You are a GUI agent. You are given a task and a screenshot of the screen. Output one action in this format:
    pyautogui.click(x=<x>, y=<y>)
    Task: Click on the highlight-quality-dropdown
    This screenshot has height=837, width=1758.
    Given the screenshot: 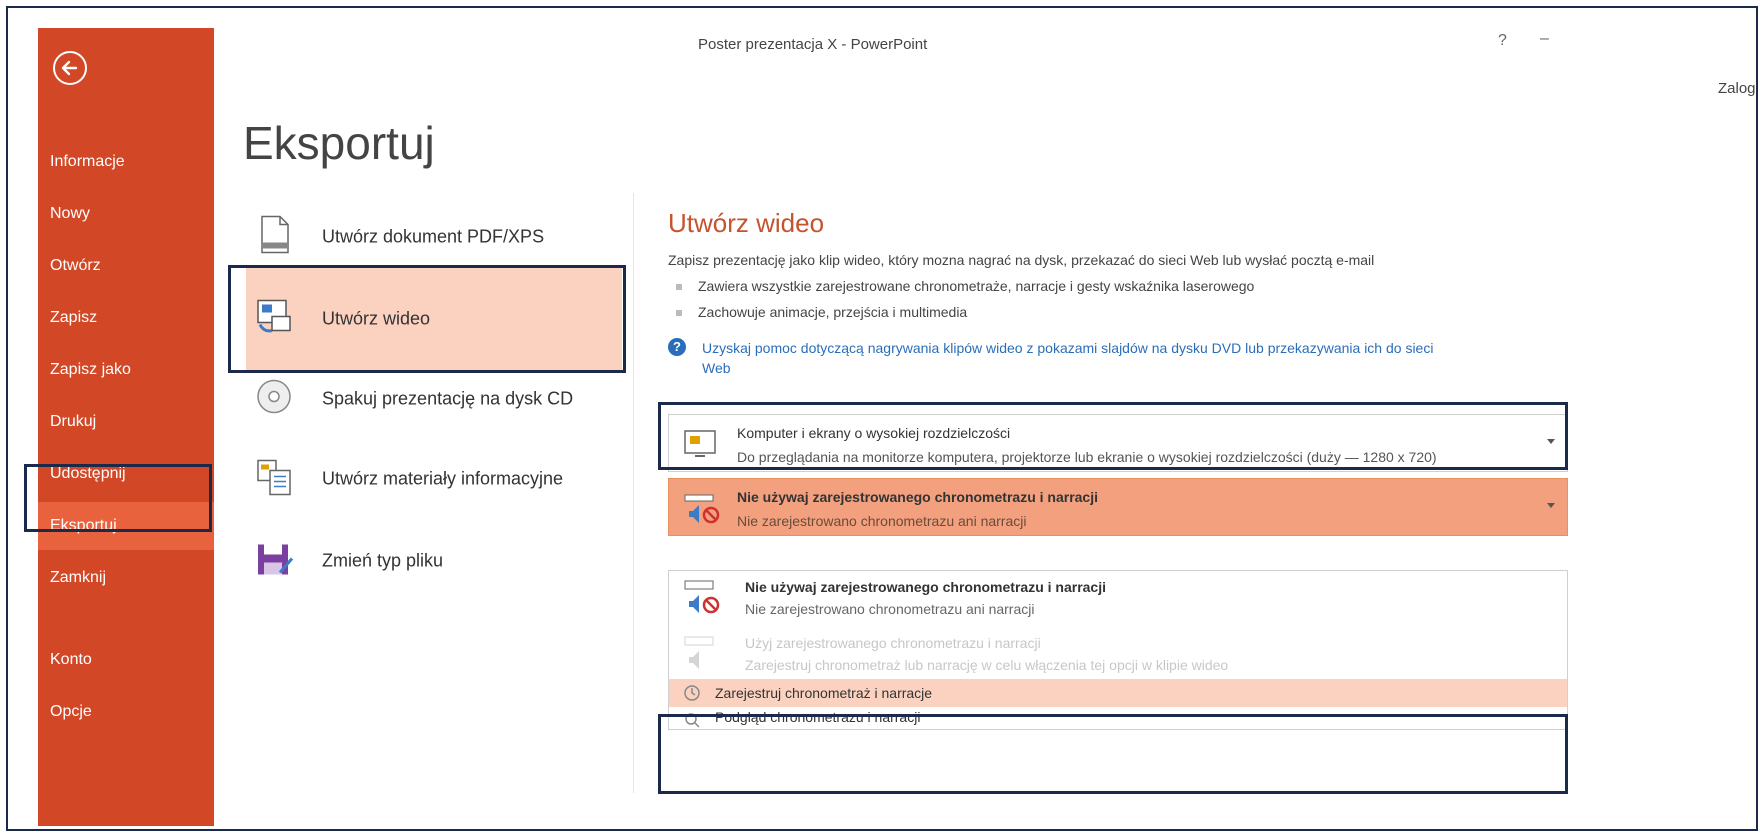 What is the action you would take?
    pyautogui.click(x=1113, y=436)
    